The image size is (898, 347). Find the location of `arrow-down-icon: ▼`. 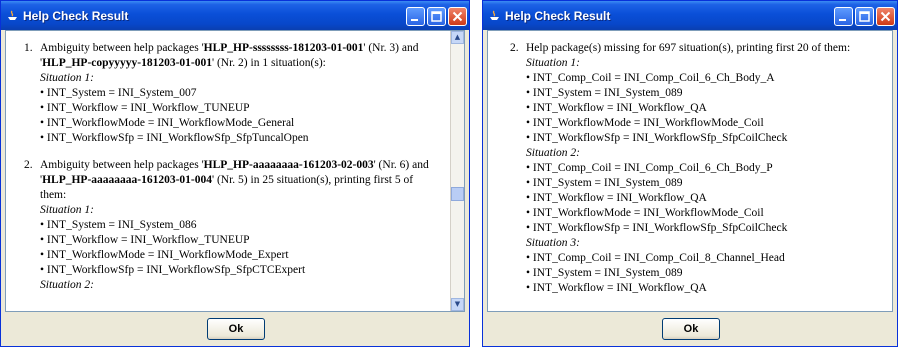

arrow-down-icon: ▼ is located at coordinates (457, 304).